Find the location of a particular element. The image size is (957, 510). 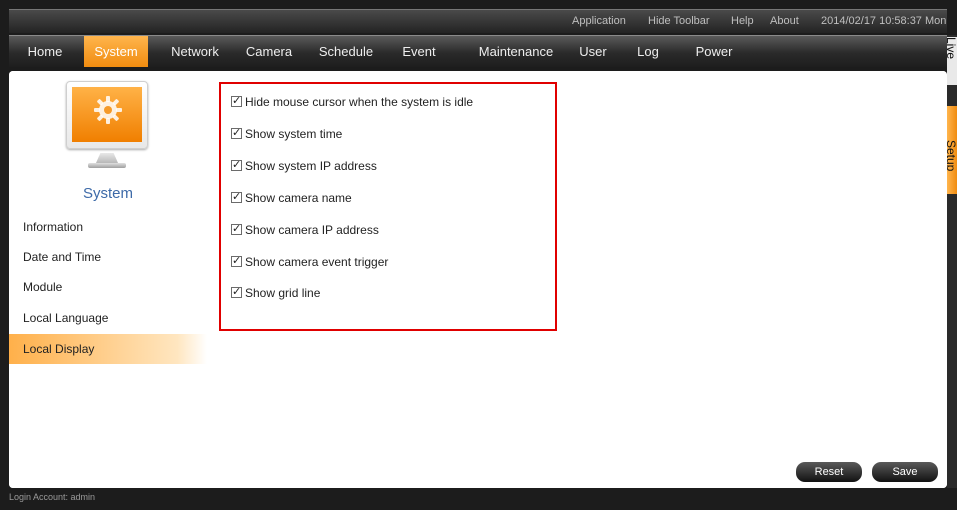

nav-system: System is located at coordinates (116, 51).